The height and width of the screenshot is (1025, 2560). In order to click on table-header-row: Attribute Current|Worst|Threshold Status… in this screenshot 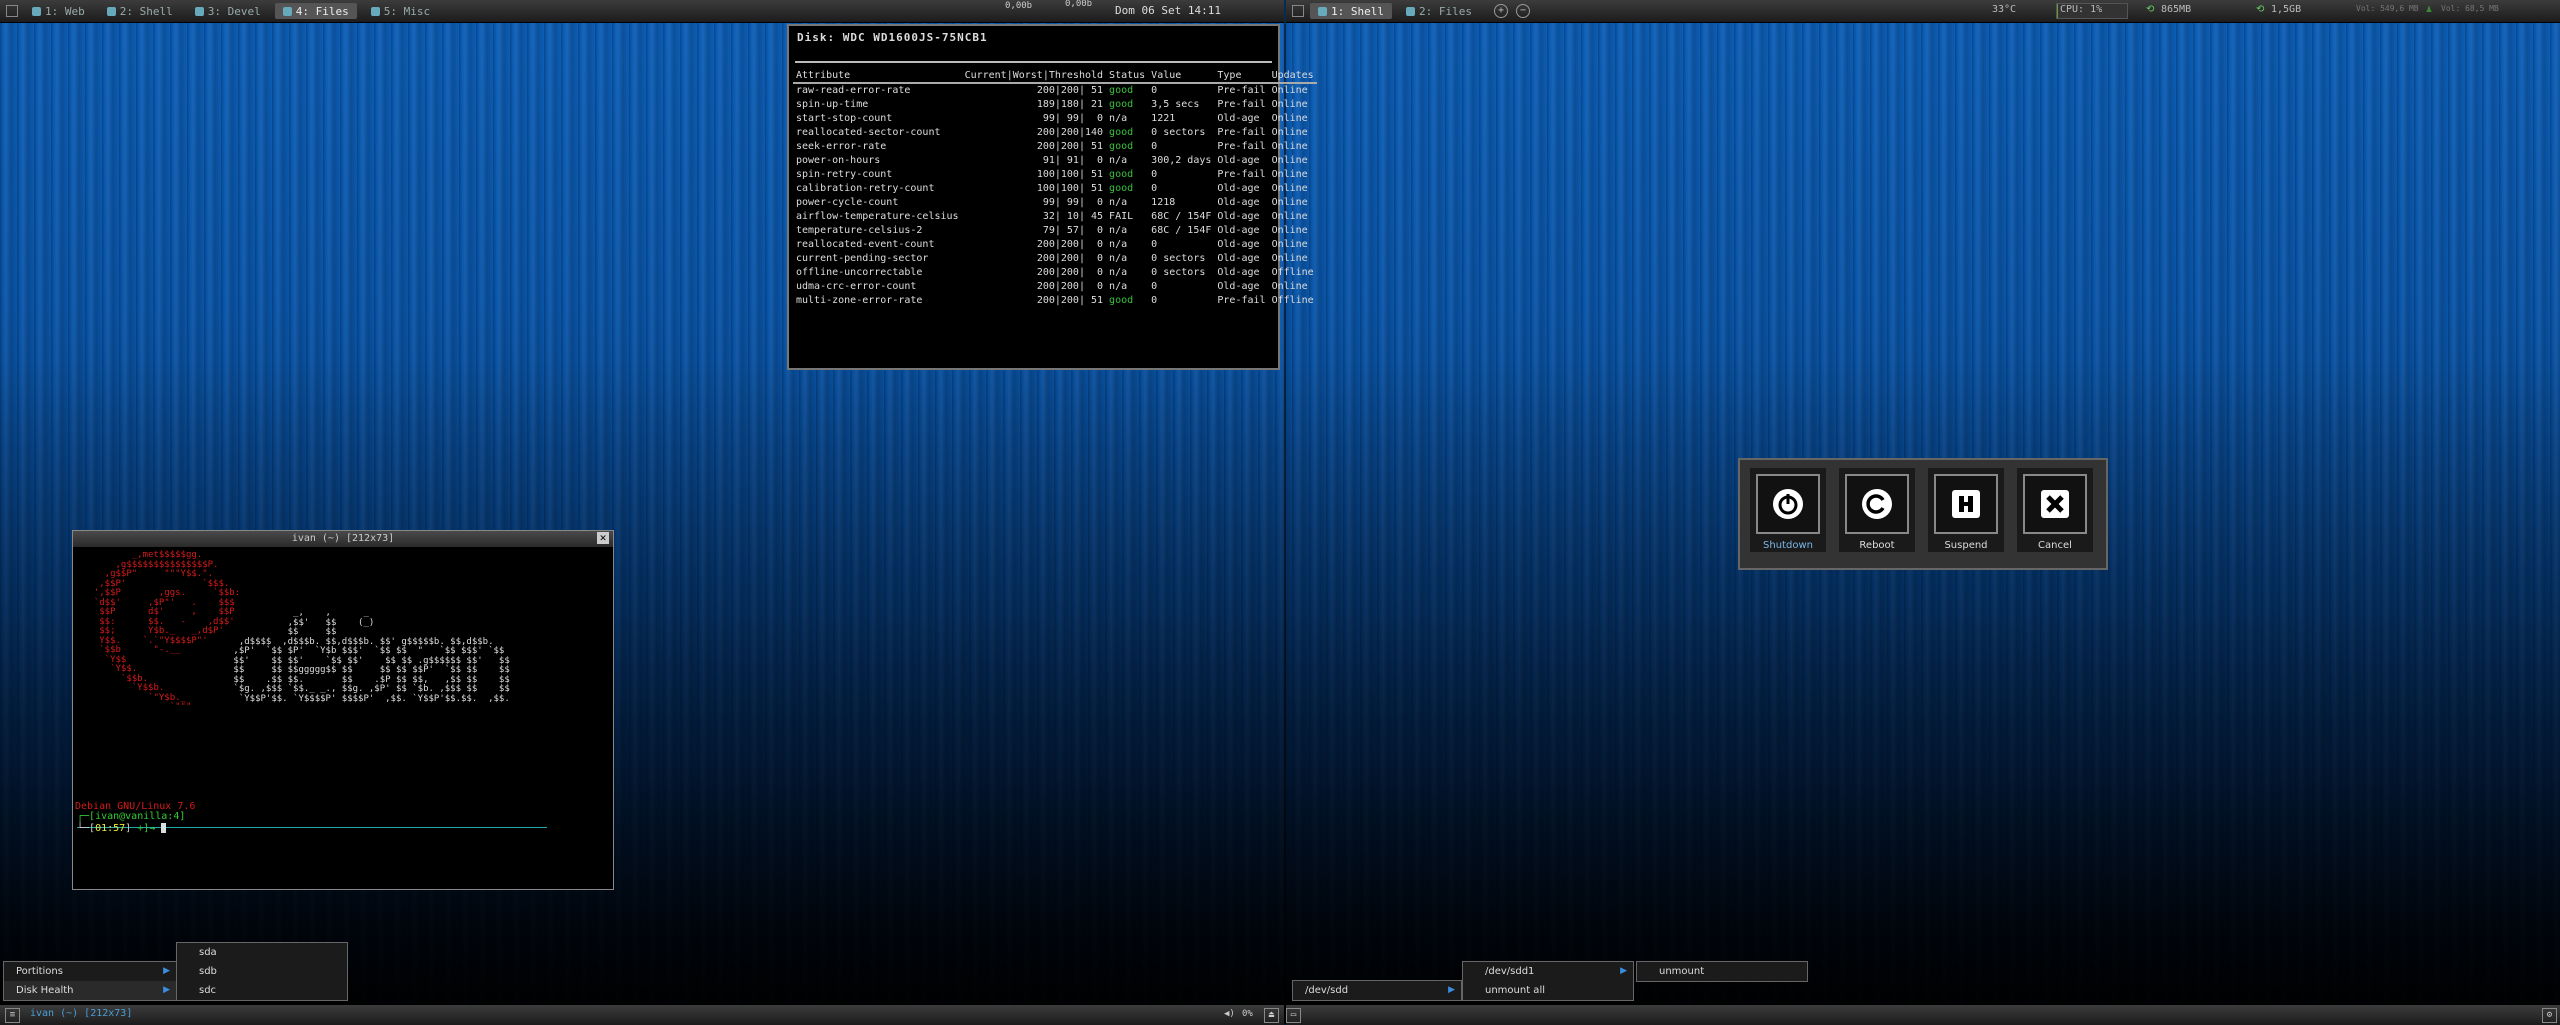, I will do `click(1055, 76)`.